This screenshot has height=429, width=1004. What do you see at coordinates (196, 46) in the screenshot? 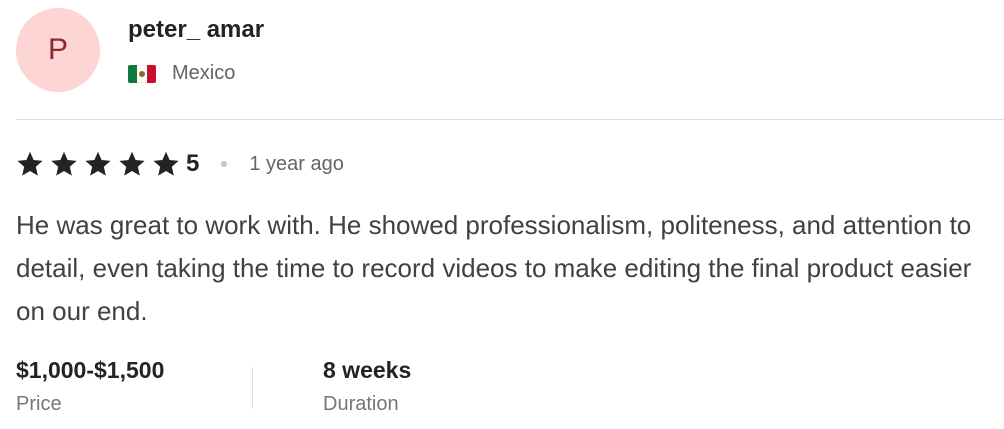
I see `reviewer-info: peter_ amar Mexico` at bounding box center [196, 46].